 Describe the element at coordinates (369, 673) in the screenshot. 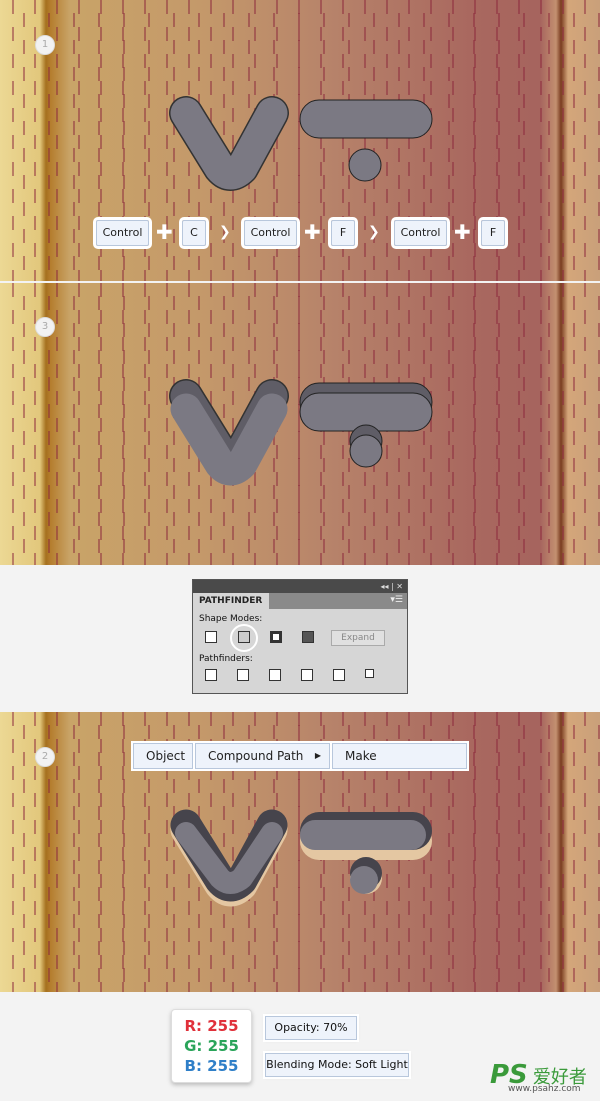

I see `minus-back-icon` at that location.